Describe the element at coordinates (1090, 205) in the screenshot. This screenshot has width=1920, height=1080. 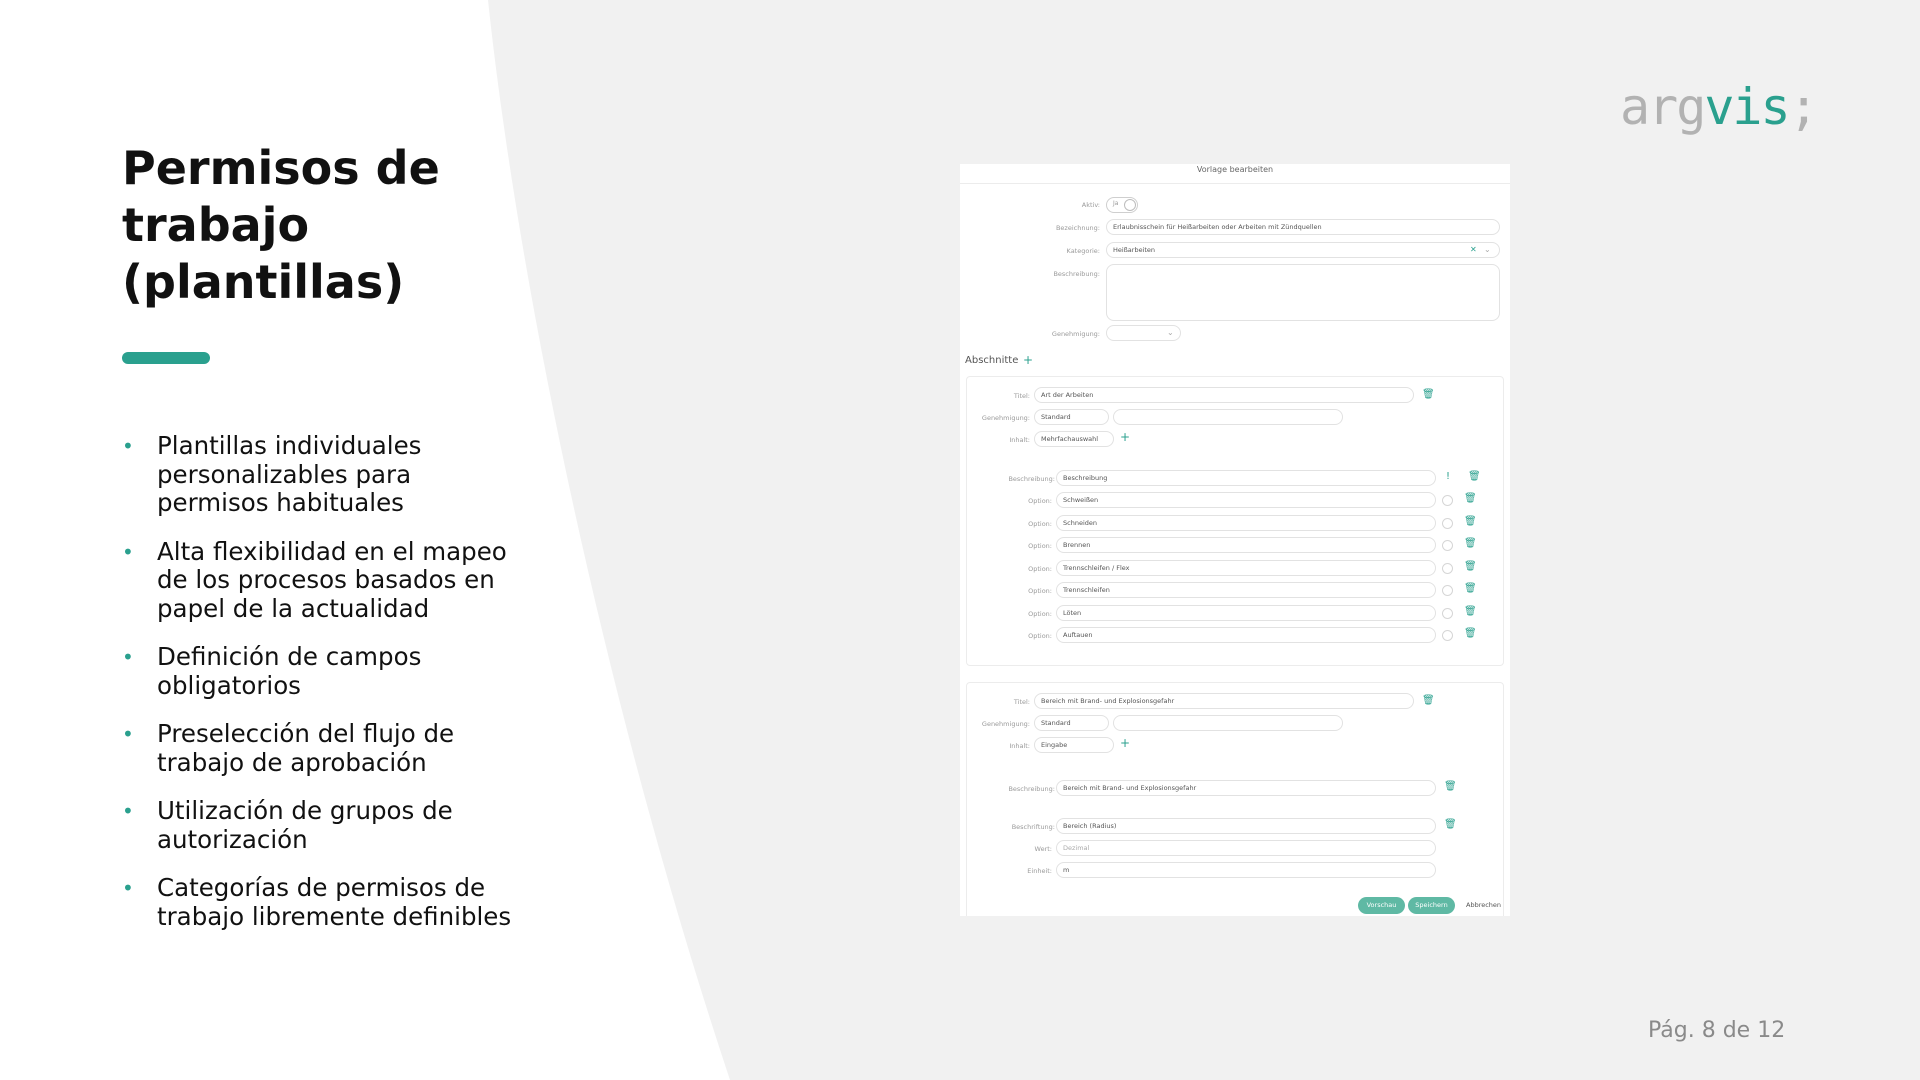
I see `aktiv-label: Aktiv:` at that location.